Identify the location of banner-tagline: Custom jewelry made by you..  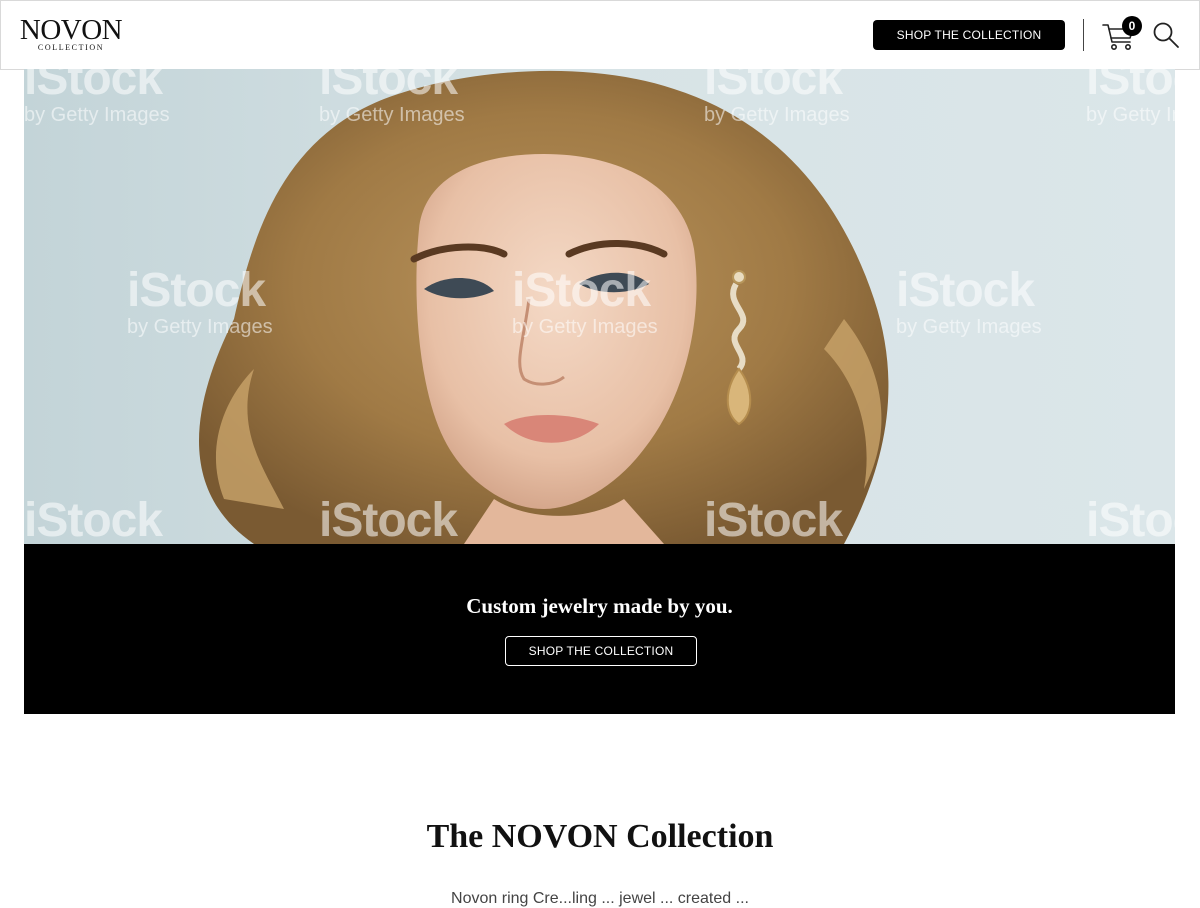
(599, 606).